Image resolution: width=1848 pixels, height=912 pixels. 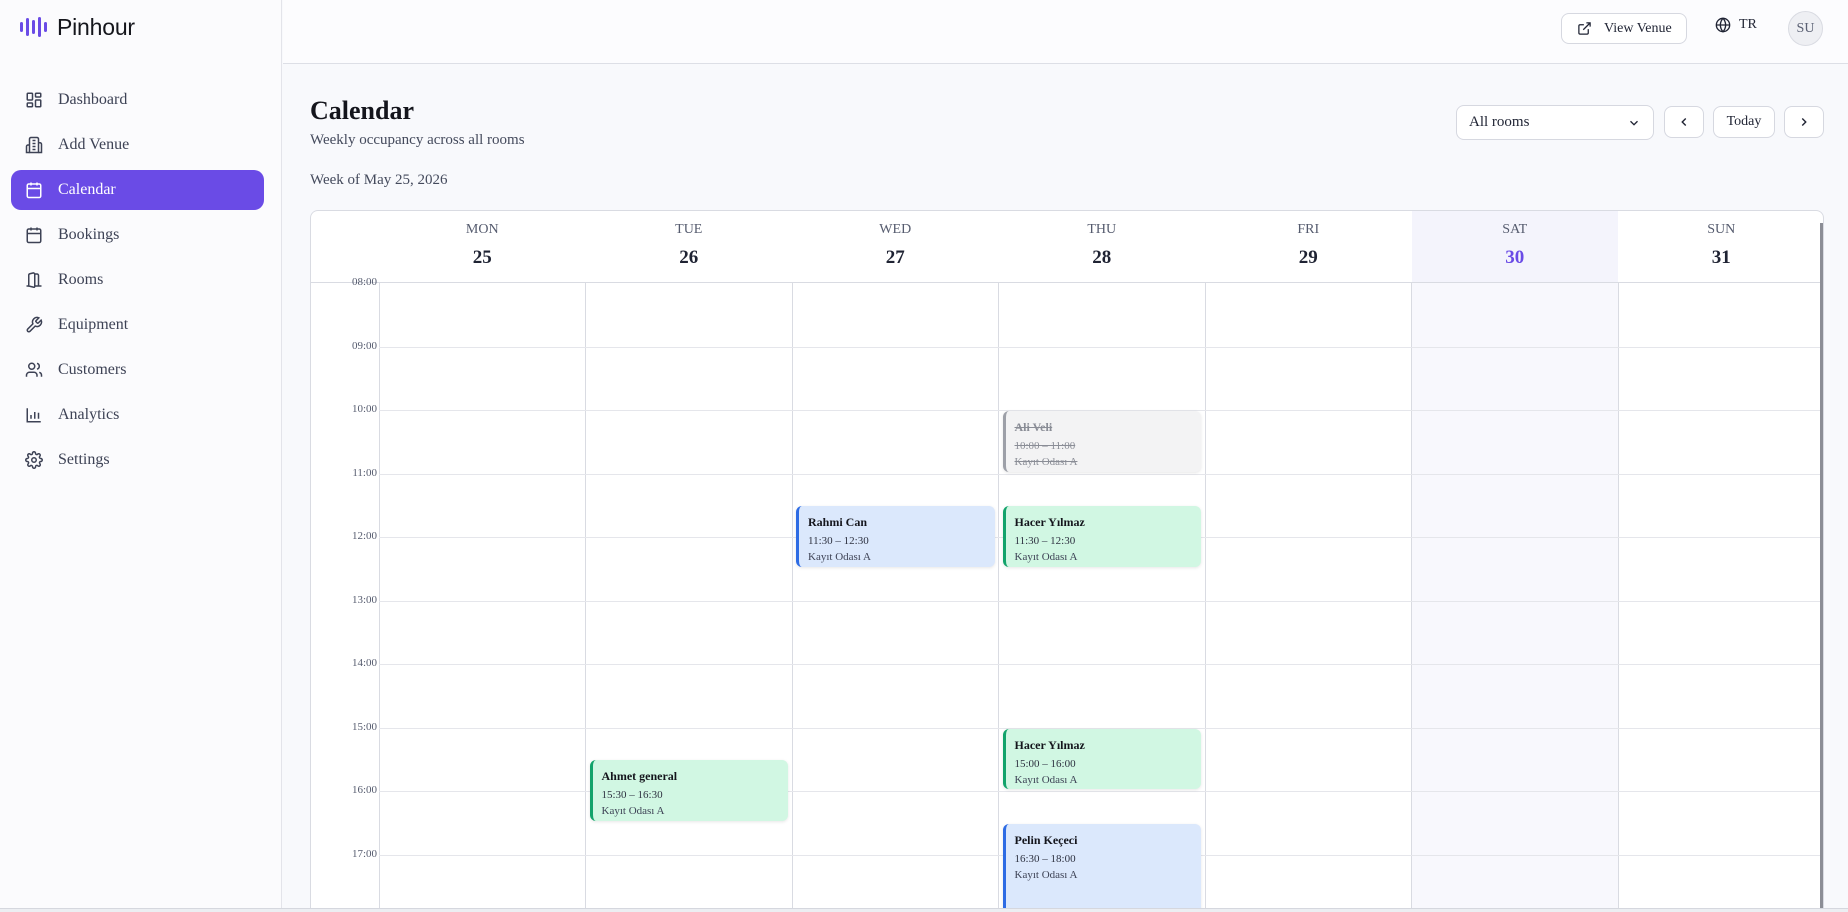 What do you see at coordinates (364, 853) in the screenshot?
I see `hour-label: 17:00` at bounding box center [364, 853].